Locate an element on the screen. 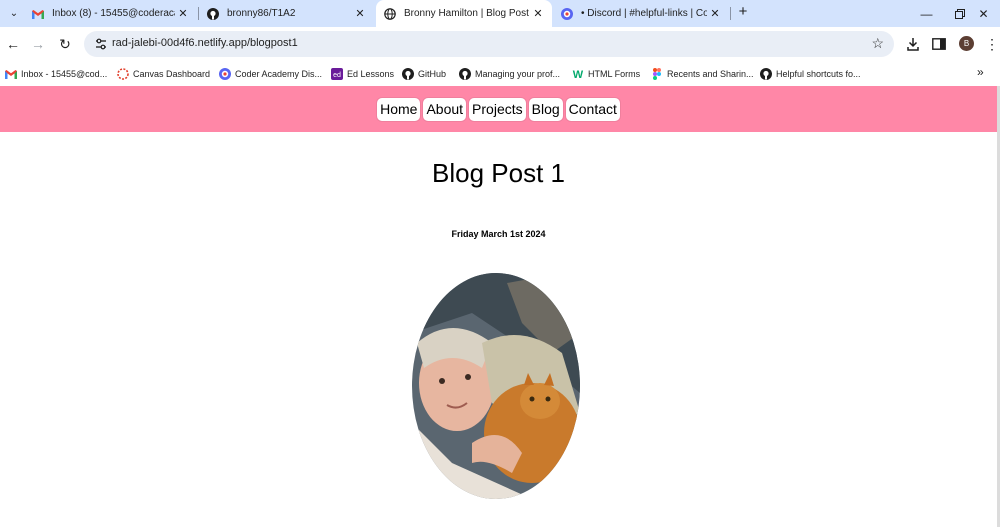 The height and width of the screenshot is (527, 1000). site-header-nav: Home About Projects Blog Contact is located at coordinates (498, 109).